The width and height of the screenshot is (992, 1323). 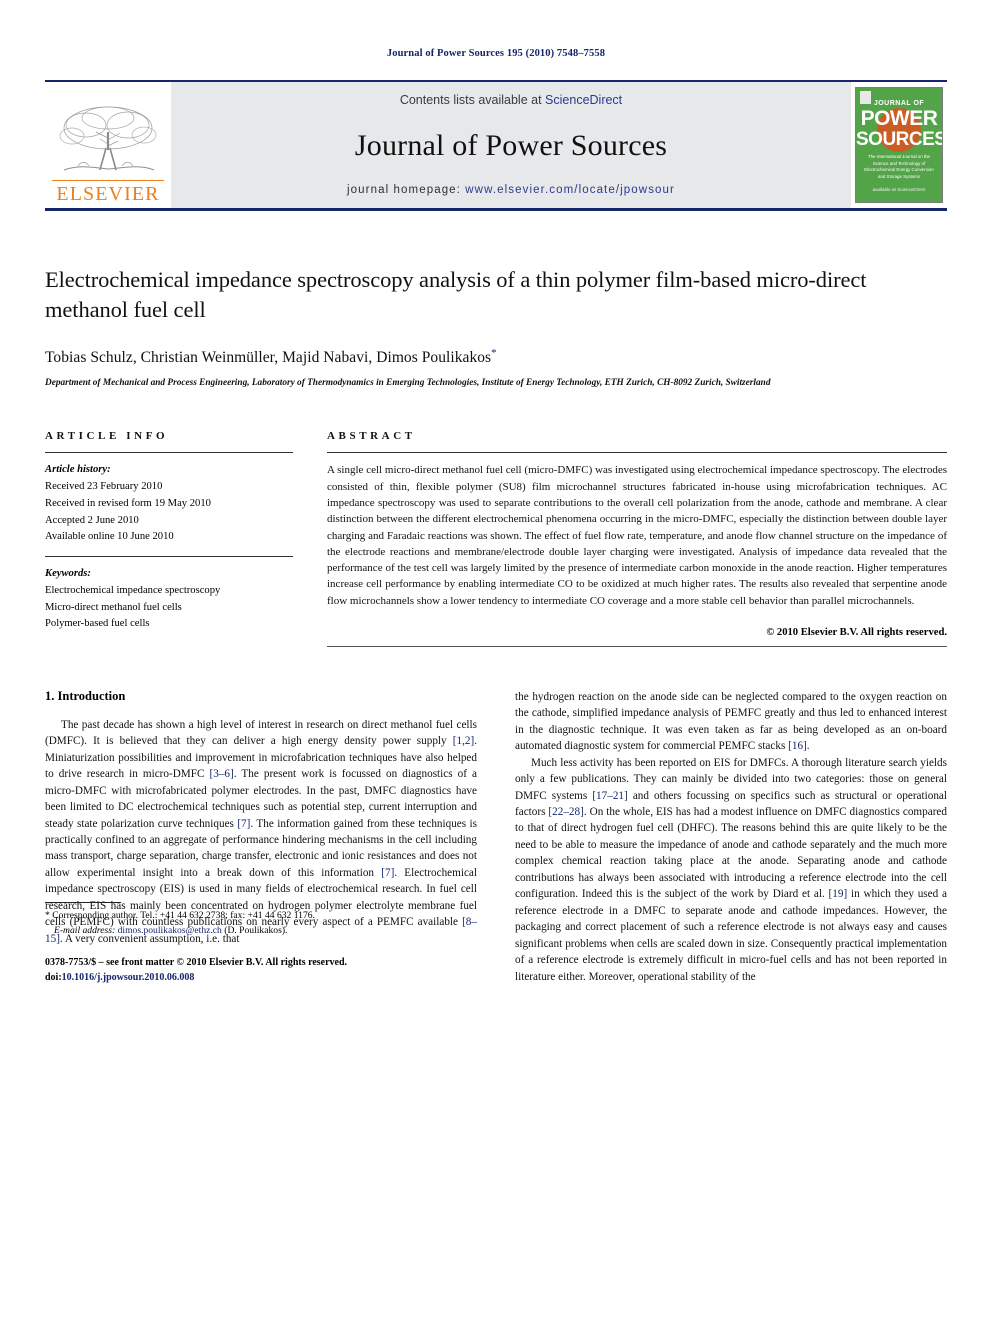 What do you see at coordinates (496, 209) in the screenshot?
I see `masthead-bottom-rule` at bounding box center [496, 209].